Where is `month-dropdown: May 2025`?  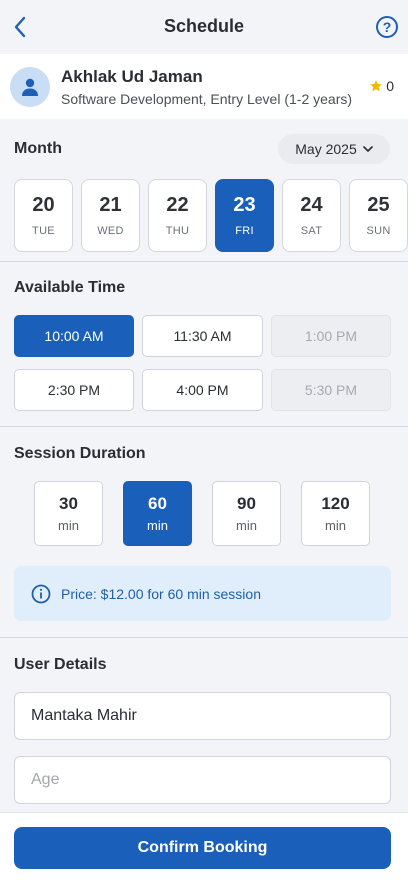
month-dropdown: May 2025 is located at coordinates (334, 149).